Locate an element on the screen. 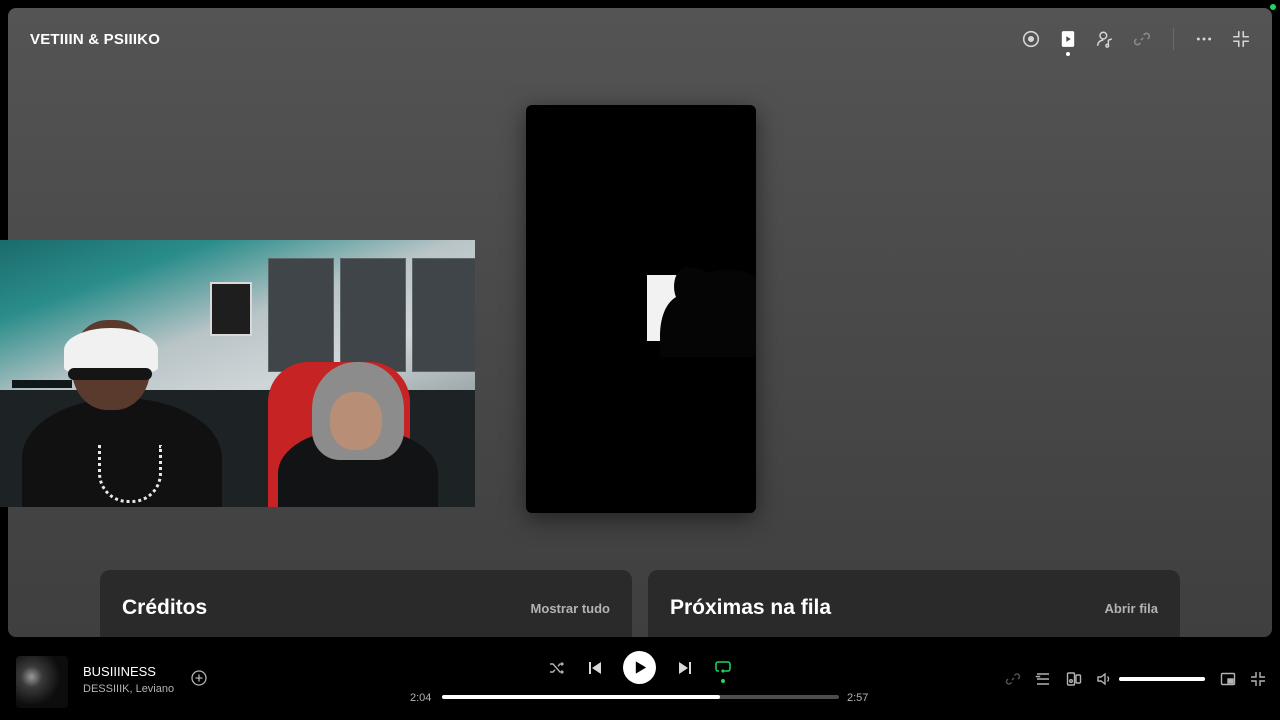  open-queue-link: Abrir fila is located at coordinates (1131, 608).